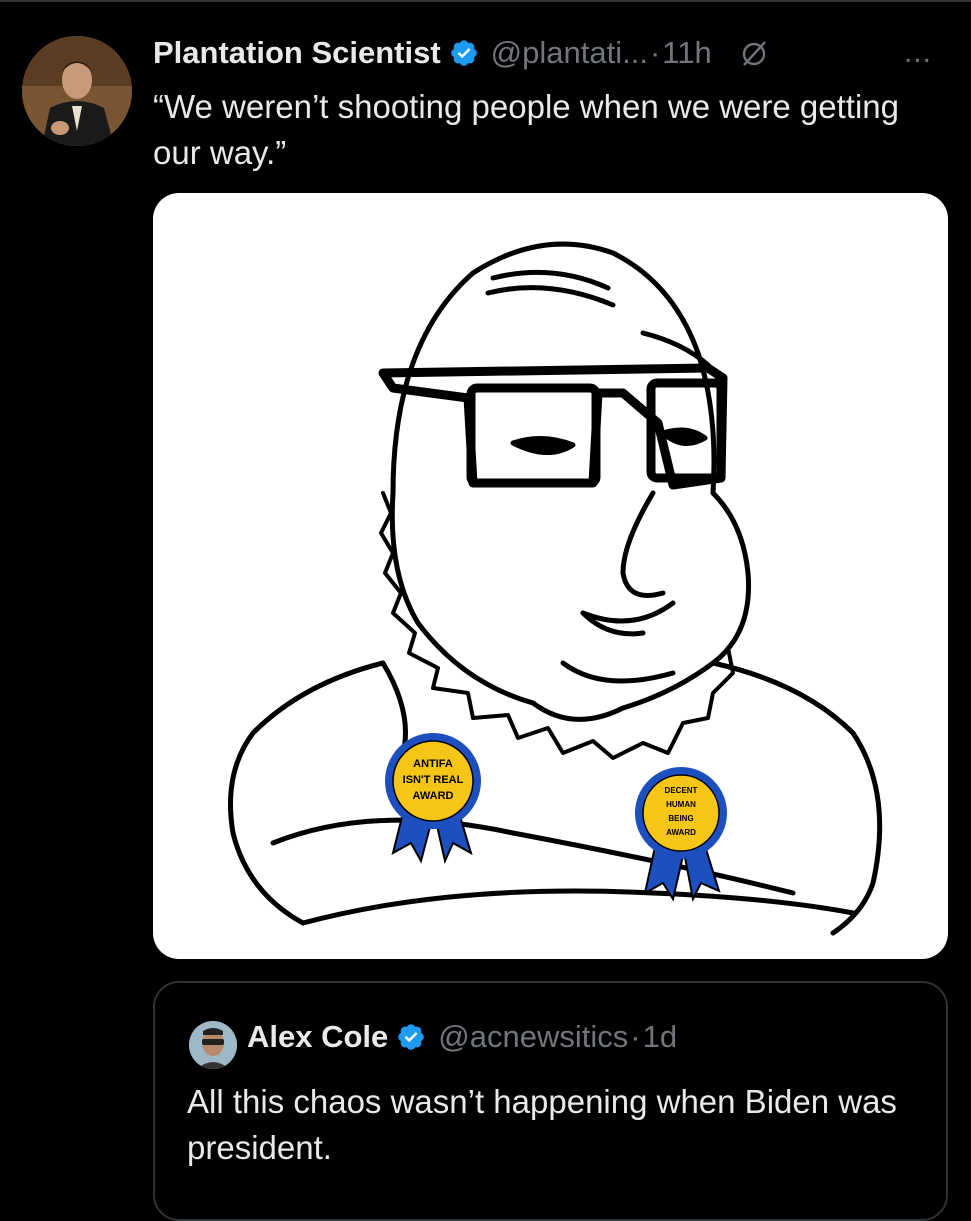 The image size is (971, 1221). What do you see at coordinates (660, 1037) in the screenshot?
I see `quoted-timestamp: 1d` at bounding box center [660, 1037].